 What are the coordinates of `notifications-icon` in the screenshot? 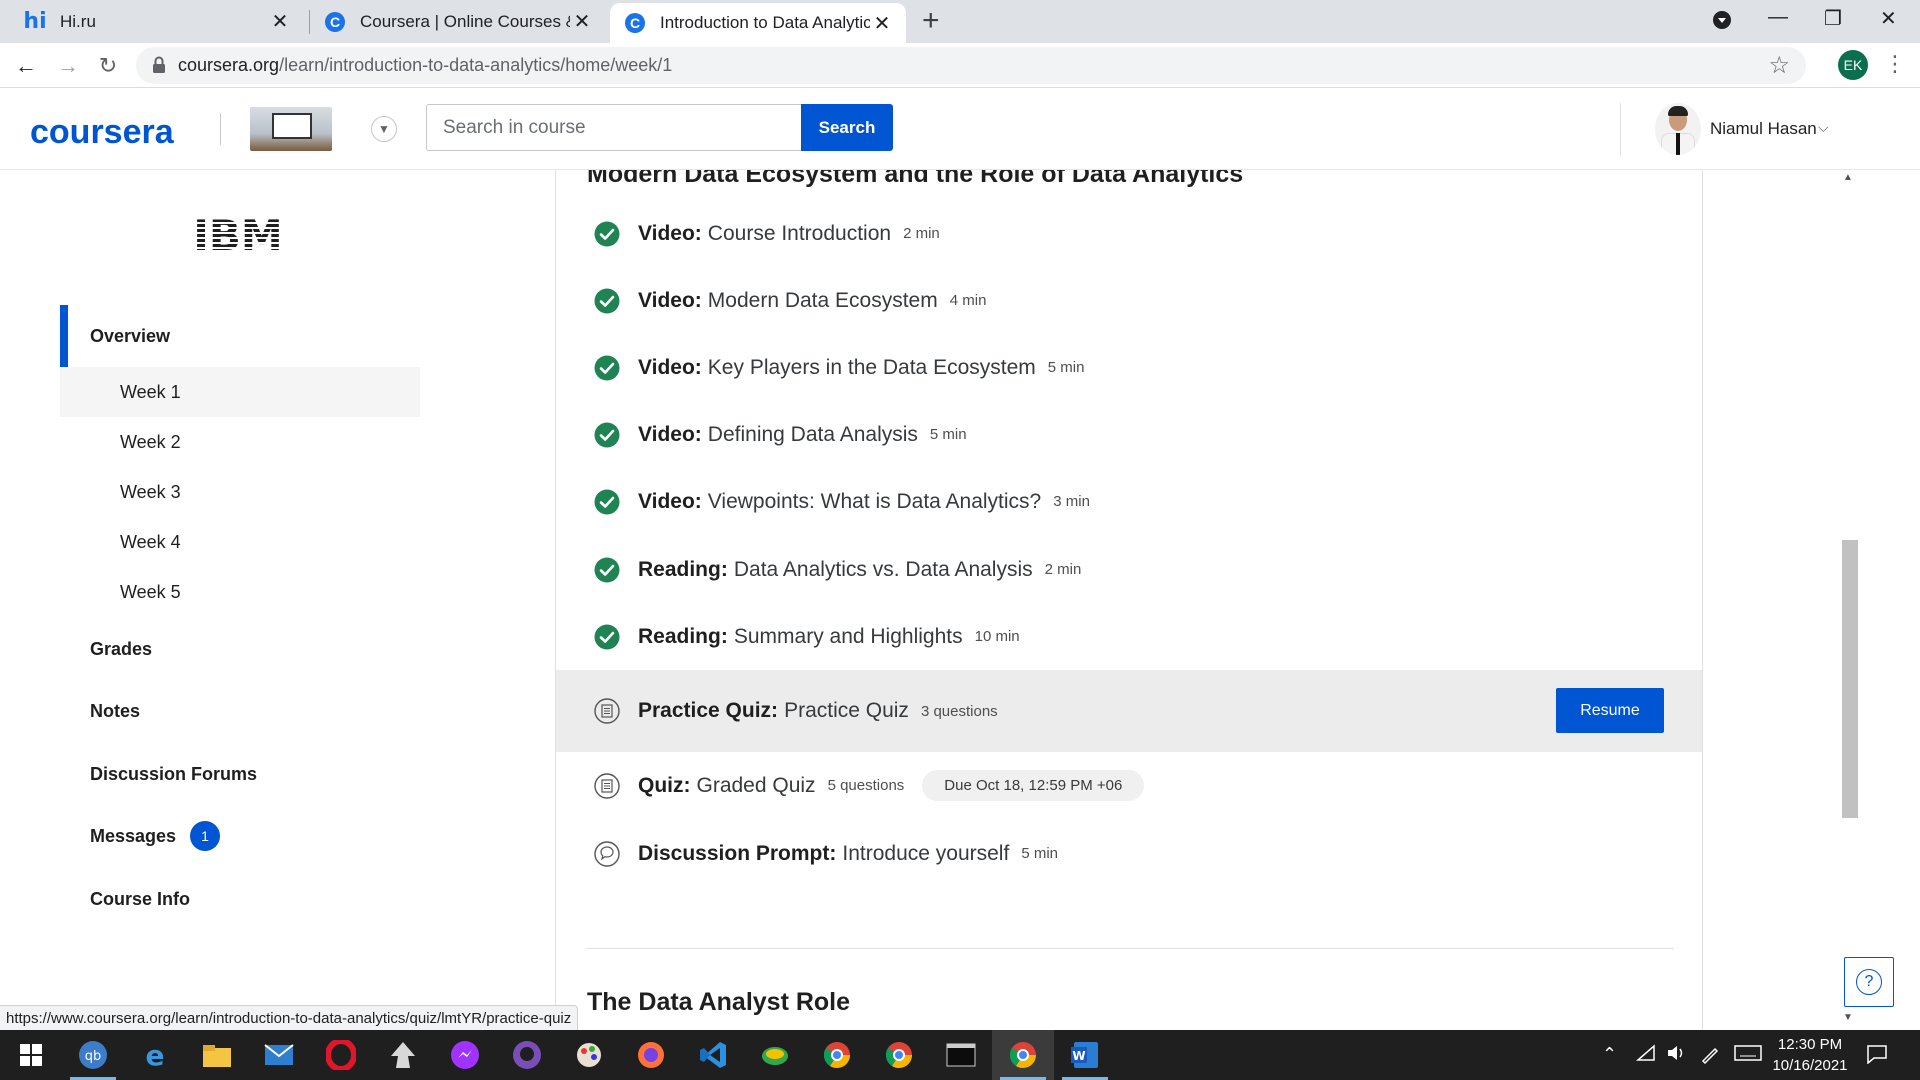 It's located at (1877, 1056).